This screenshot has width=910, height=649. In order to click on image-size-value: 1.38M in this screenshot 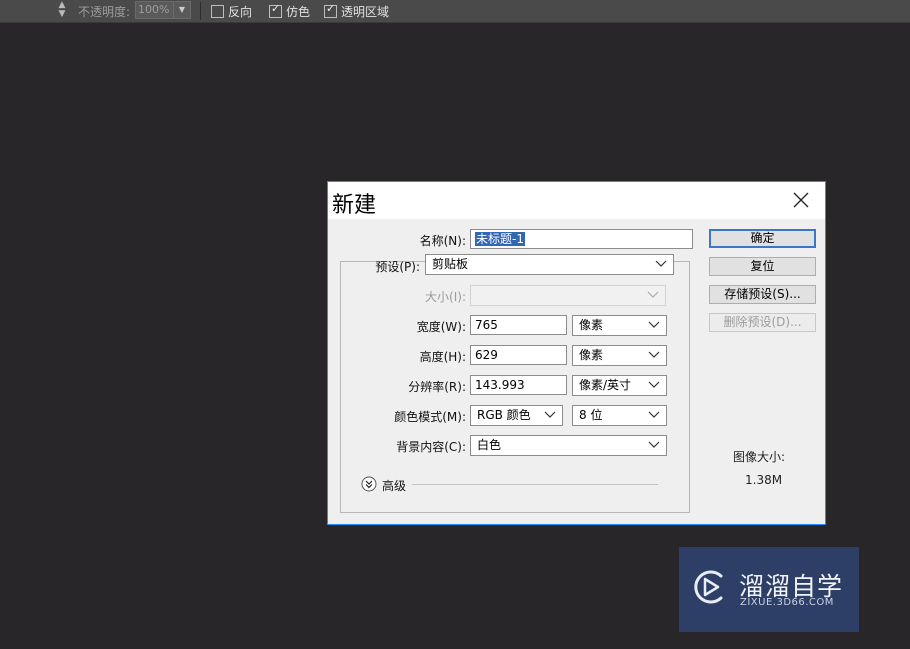, I will do `click(764, 480)`.